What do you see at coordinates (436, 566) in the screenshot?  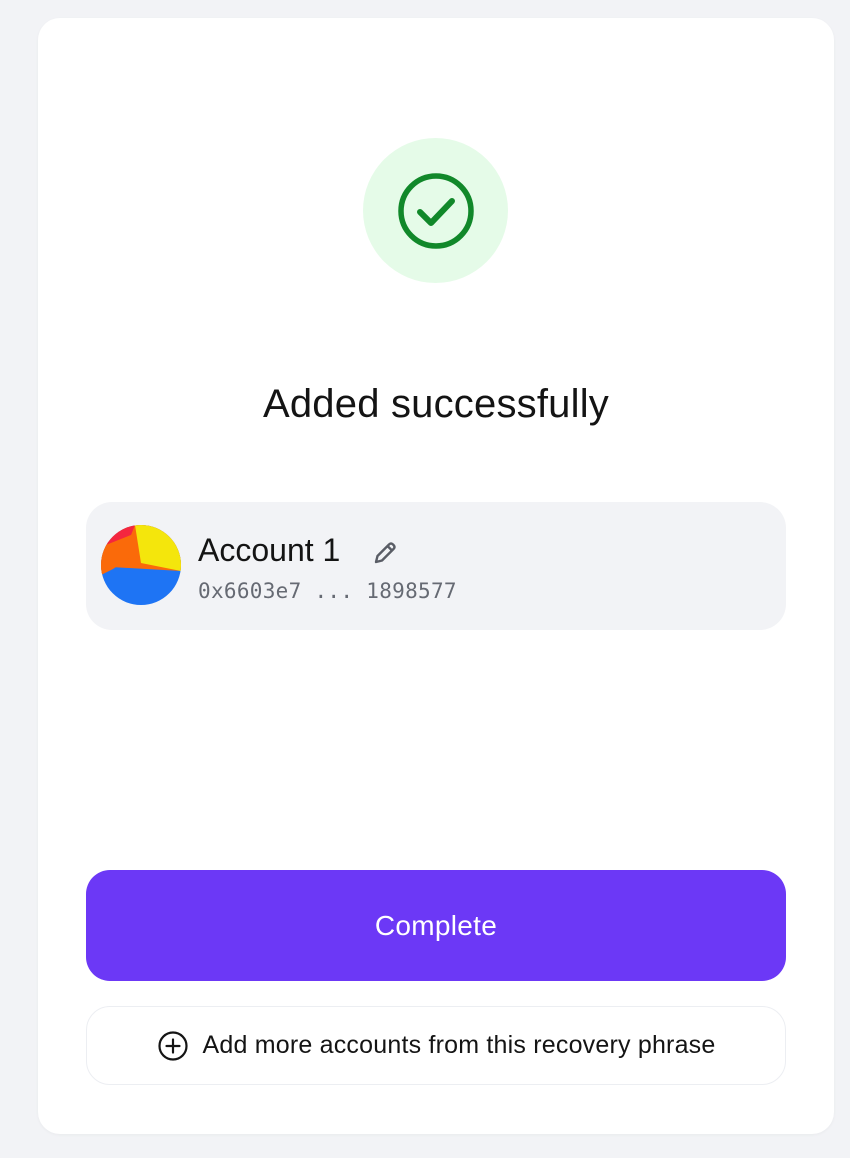 I see `account-card: Account 1 0x6603e7 ... 1898577` at bounding box center [436, 566].